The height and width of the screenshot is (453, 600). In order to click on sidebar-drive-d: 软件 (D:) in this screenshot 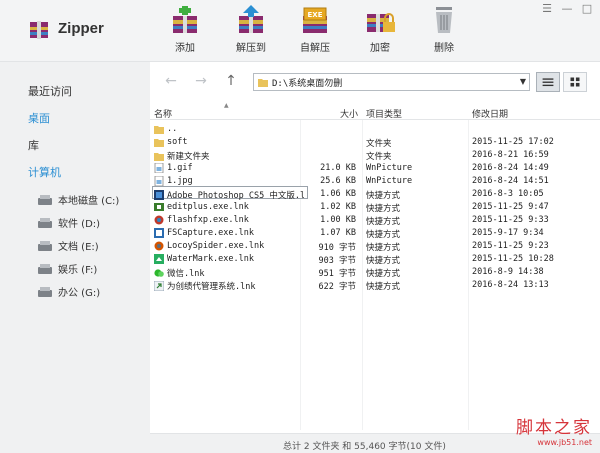, I will do `click(69, 222)`.